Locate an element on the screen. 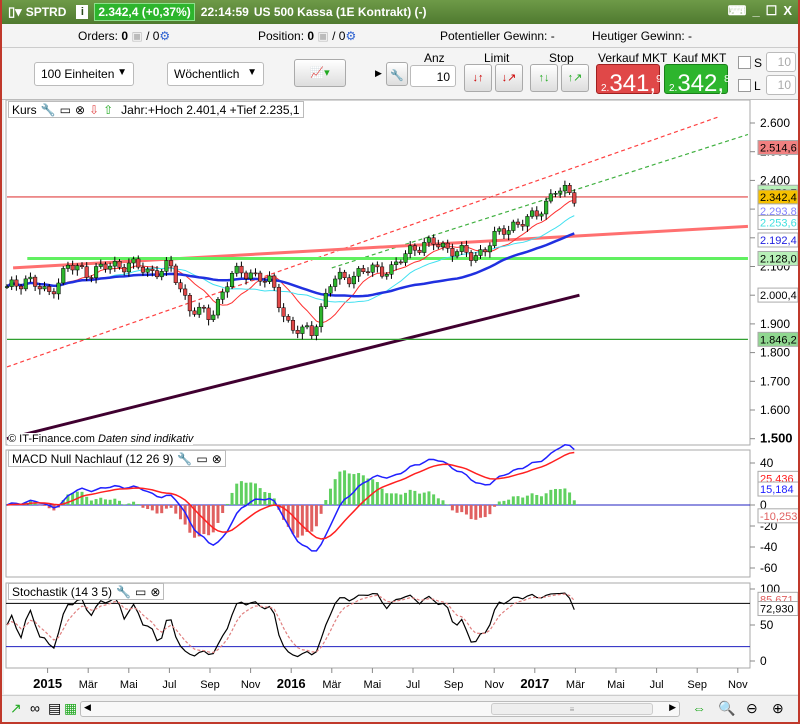  list-icon: ▤ is located at coordinates (54, 708).